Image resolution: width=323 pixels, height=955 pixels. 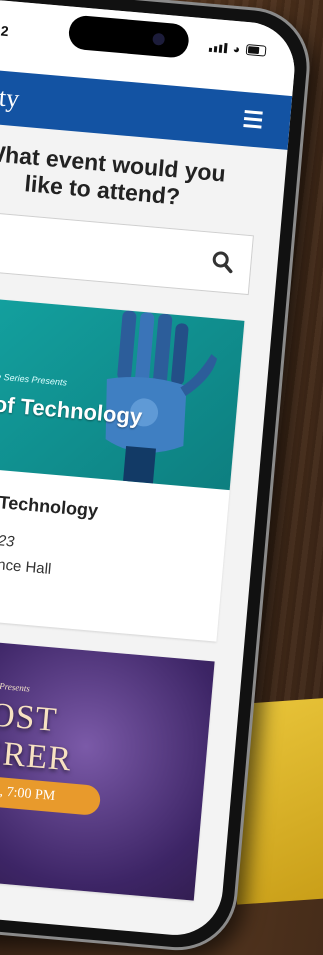 What do you see at coordinates (161, 397) in the screenshot?
I see `robot-hand-image` at bounding box center [161, 397].